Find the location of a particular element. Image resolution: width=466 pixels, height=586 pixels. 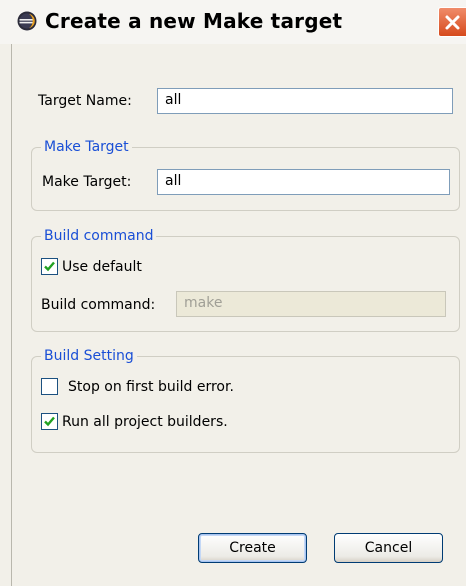

eclipse-icon is located at coordinates (27, 21).